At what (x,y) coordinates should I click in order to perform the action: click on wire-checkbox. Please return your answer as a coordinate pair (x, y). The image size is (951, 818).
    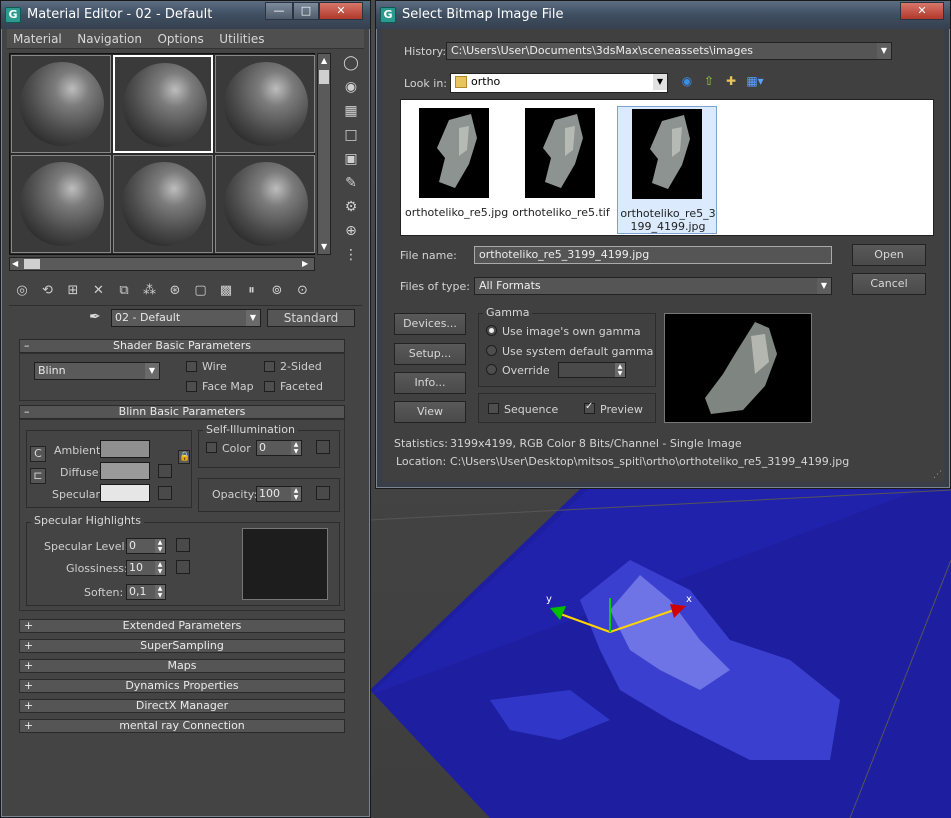
    Looking at the image, I should click on (191, 366).